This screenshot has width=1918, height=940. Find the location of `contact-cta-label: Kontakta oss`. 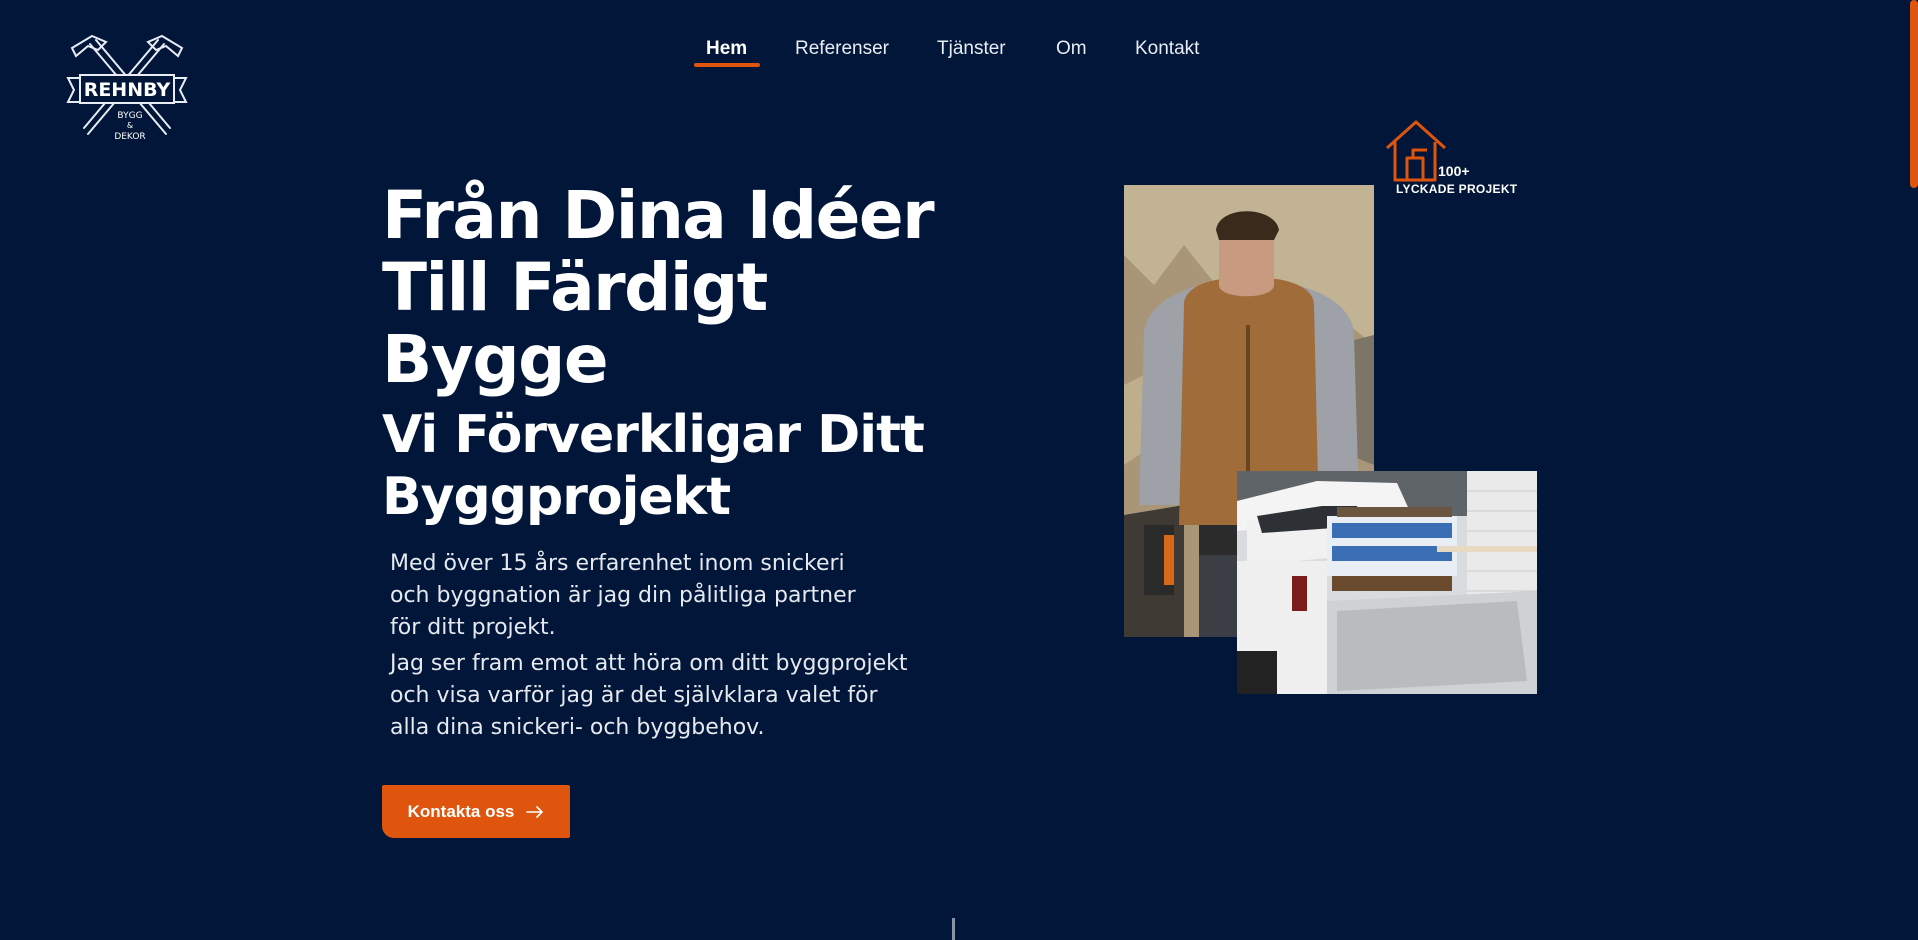

contact-cta-label: Kontakta oss is located at coordinates (461, 811).